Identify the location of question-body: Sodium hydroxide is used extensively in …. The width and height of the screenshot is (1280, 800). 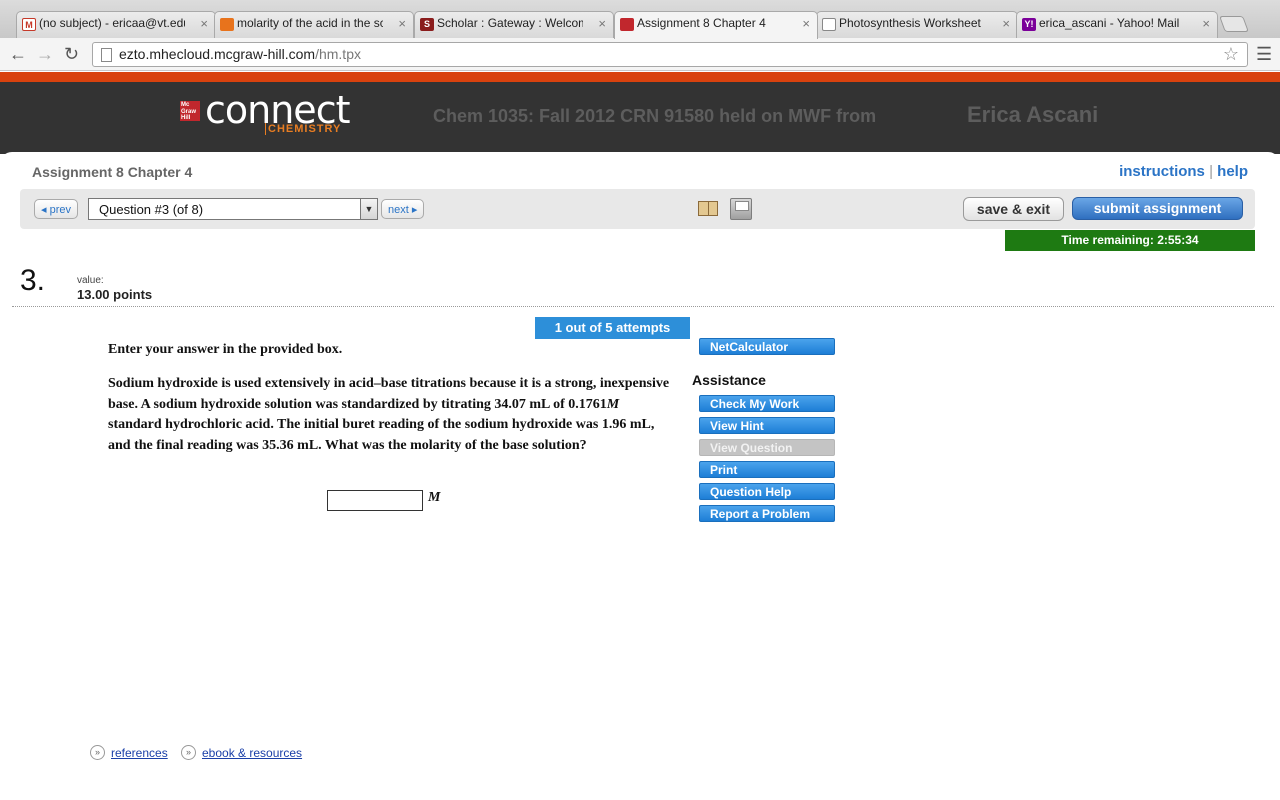
(394, 415).